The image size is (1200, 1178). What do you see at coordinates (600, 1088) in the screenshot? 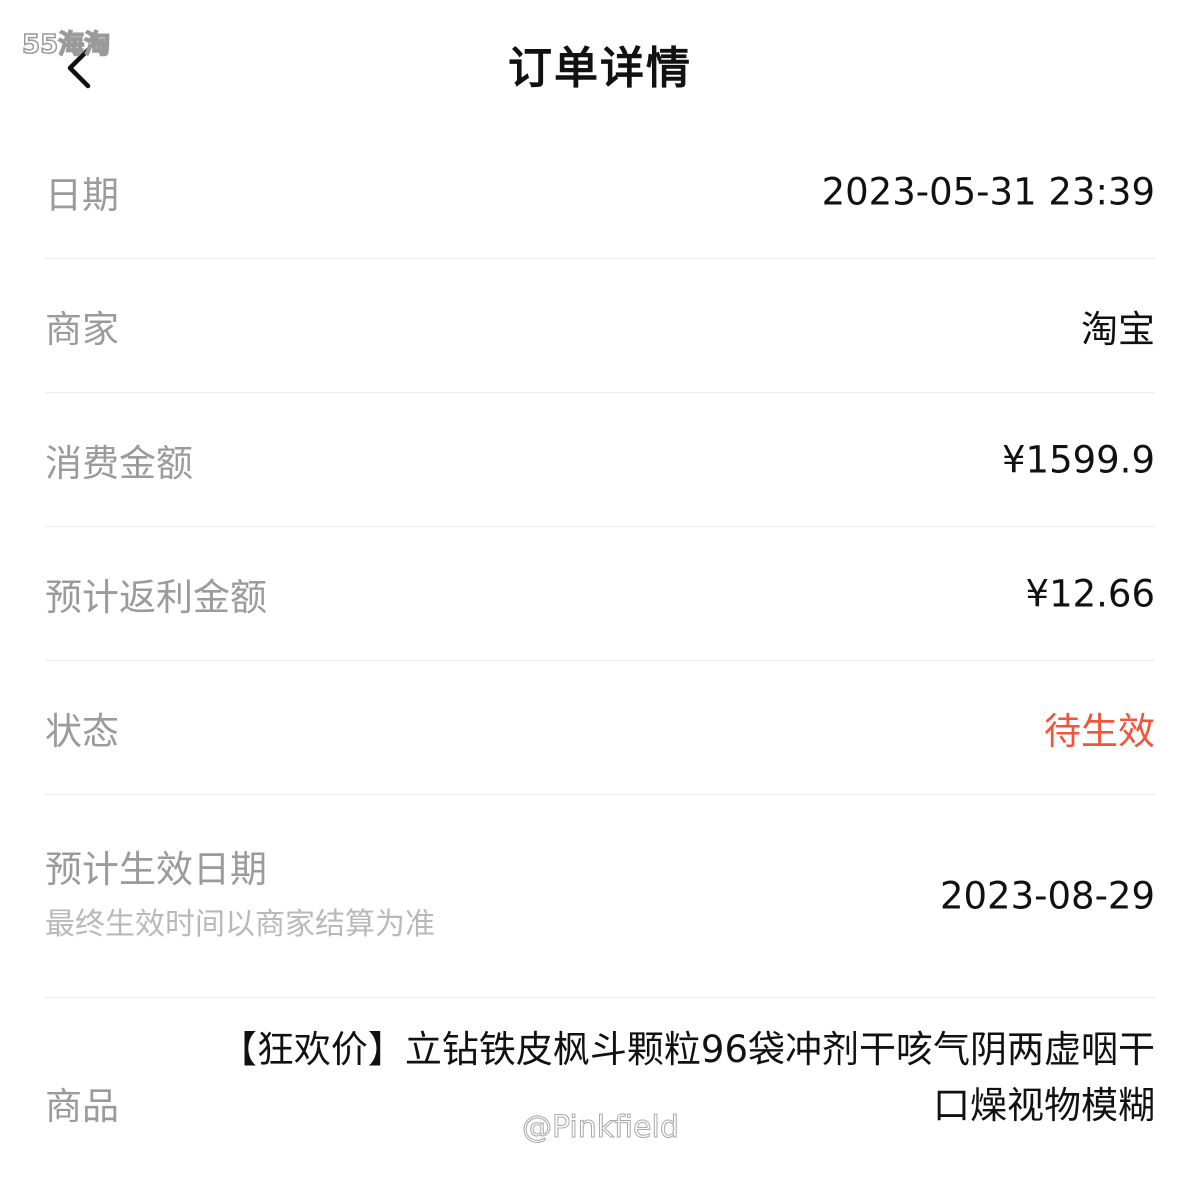
I see `goods-row: 商品 【狂欢价】立钻铁皮枫斗颗粒96袋冲剂干咳气阴两虚咽干口燥视物模糊` at bounding box center [600, 1088].